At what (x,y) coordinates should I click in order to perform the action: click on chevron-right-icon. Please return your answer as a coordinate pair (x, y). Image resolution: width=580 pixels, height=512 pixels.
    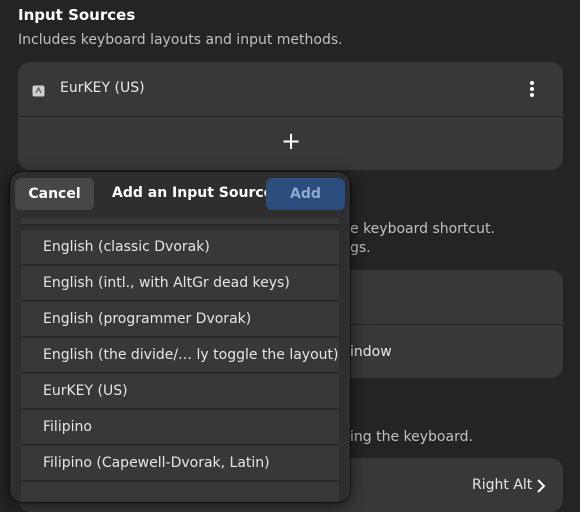
    Looking at the image, I should click on (541, 486).